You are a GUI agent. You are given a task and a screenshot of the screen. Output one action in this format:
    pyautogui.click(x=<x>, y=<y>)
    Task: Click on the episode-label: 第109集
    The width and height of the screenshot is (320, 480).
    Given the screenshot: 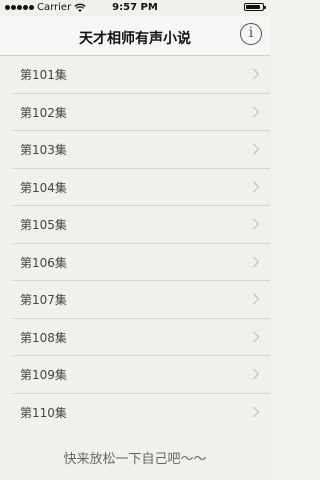 What is the action you would take?
    pyautogui.click(x=43, y=375)
    